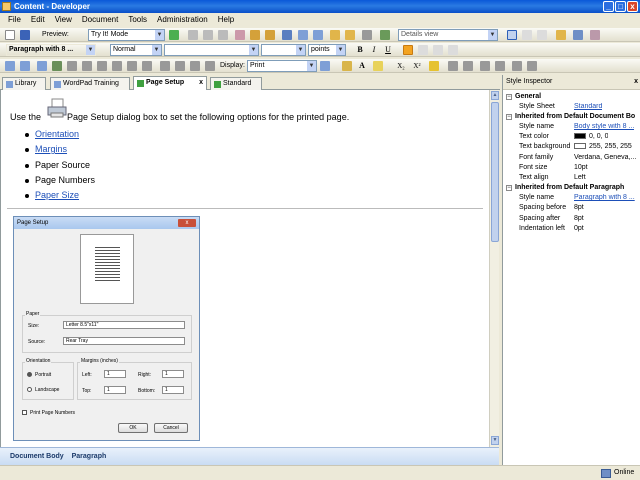 This screenshot has height=480, width=640. Describe the element at coordinates (608, 6) in the screenshot. I see `minimize-button: _` at that location.